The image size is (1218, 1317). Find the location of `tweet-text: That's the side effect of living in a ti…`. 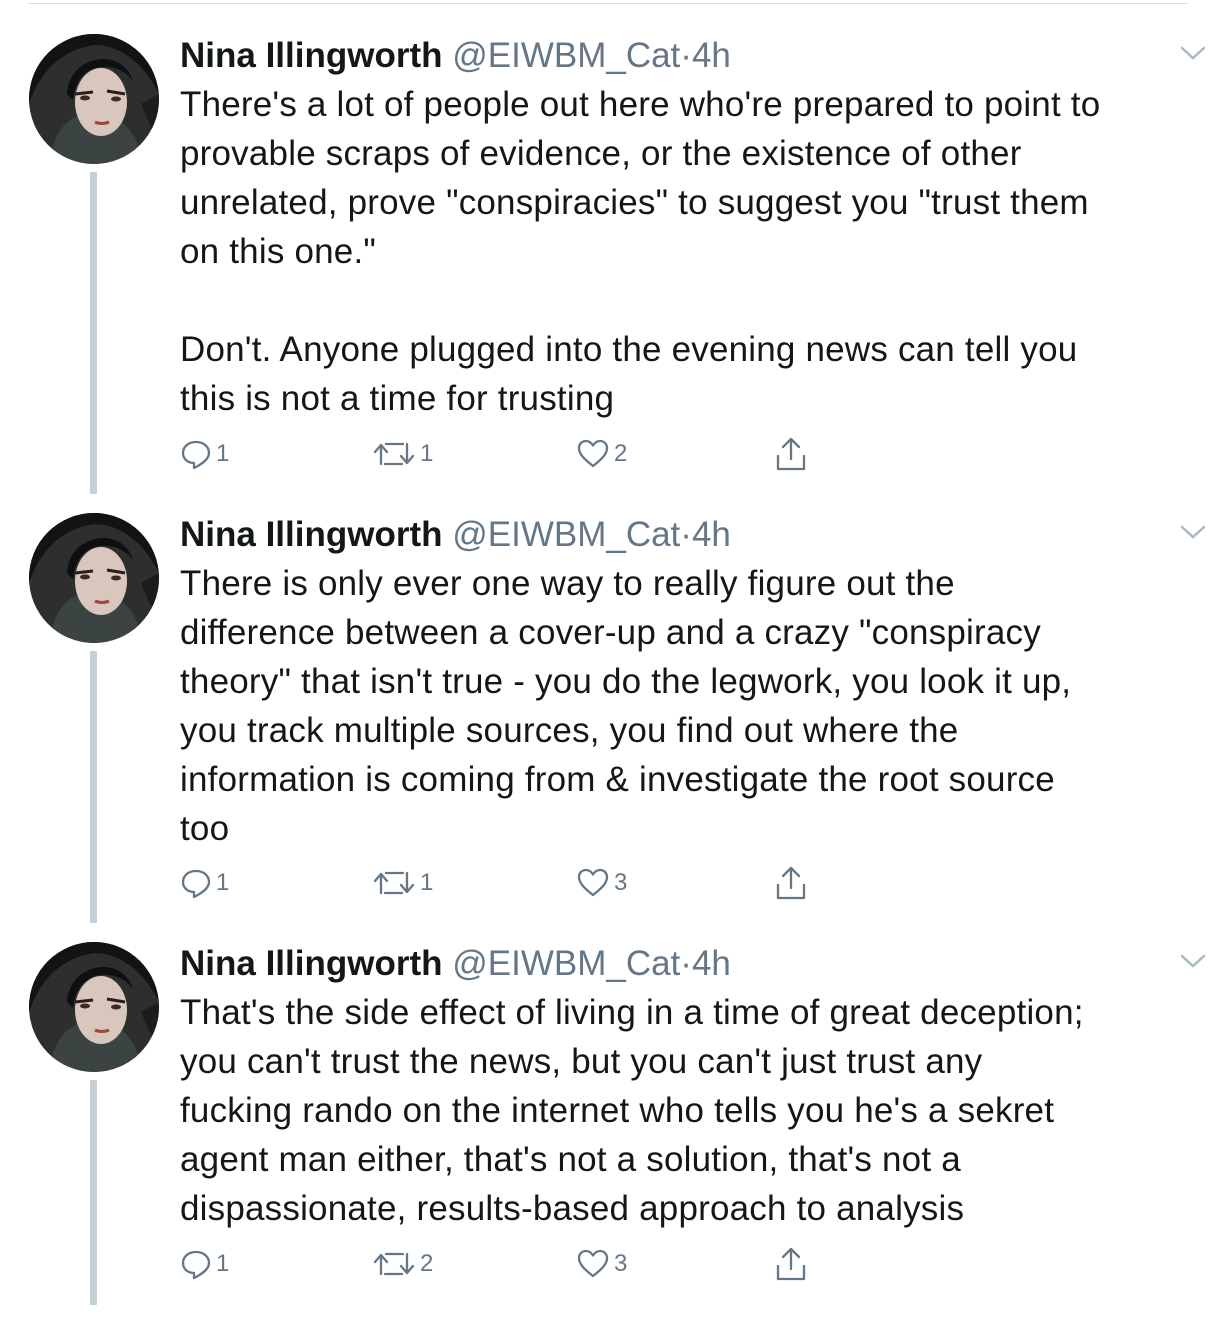

tweet-text: That's the side effect of living in a ti… is located at coordinates (632, 1110).